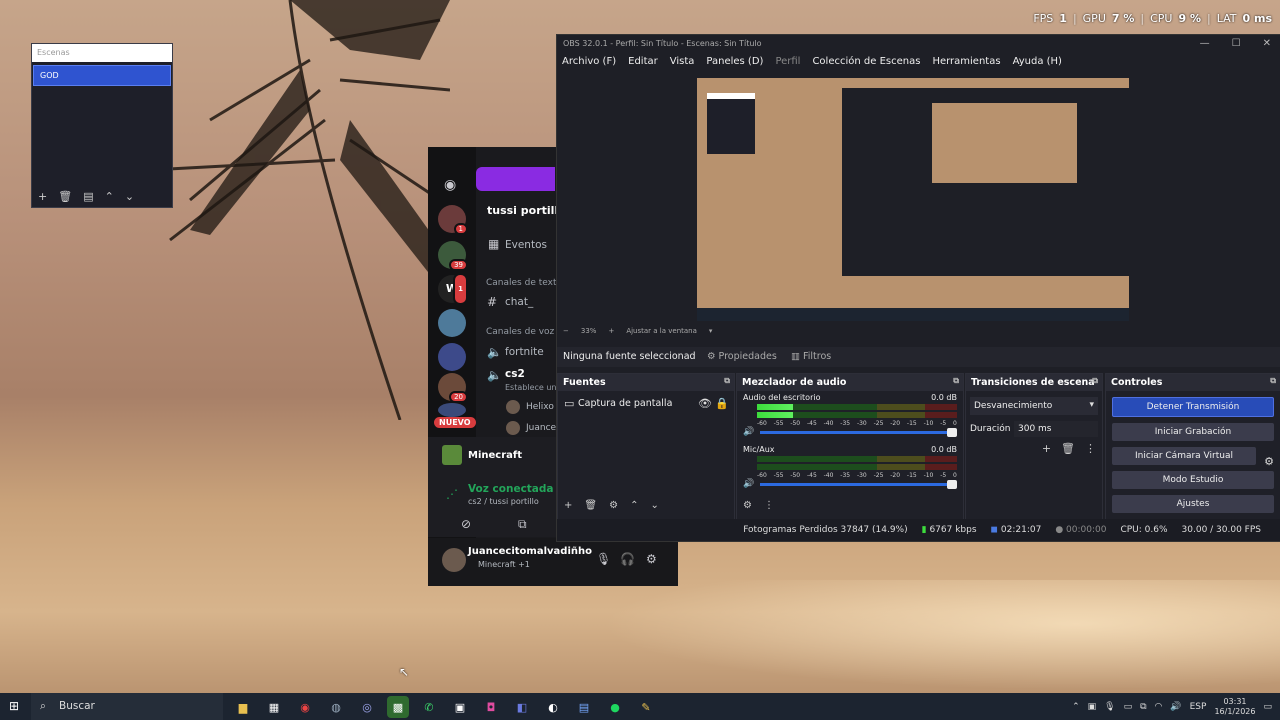  I want to click on menu-ayuda: Ayuda (H), so click(1037, 61).